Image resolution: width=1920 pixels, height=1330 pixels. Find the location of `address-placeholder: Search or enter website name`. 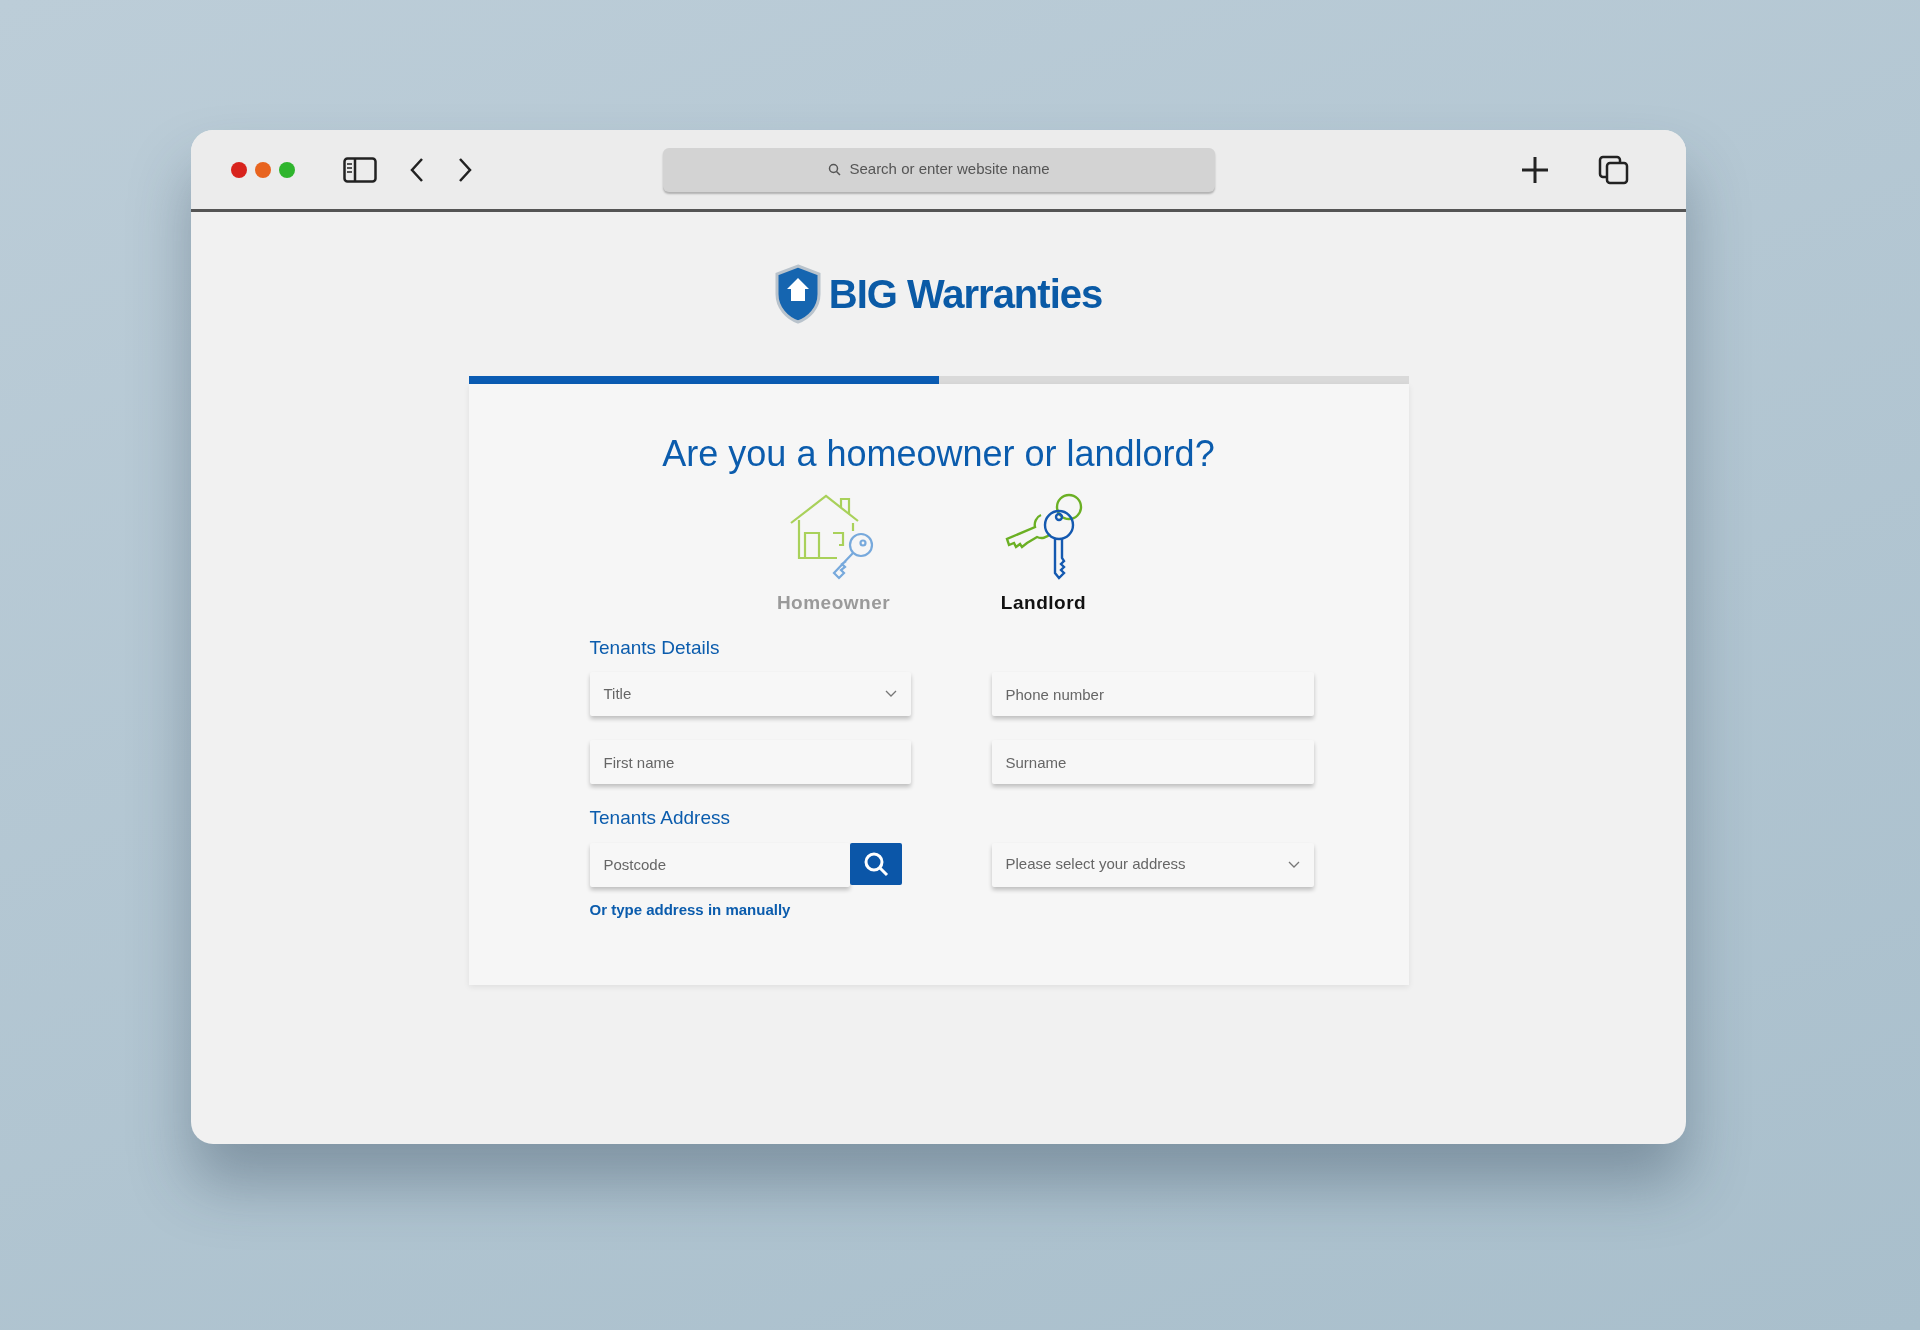

address-placeholder: Search or enter website name is located at coordinates (949, 169).